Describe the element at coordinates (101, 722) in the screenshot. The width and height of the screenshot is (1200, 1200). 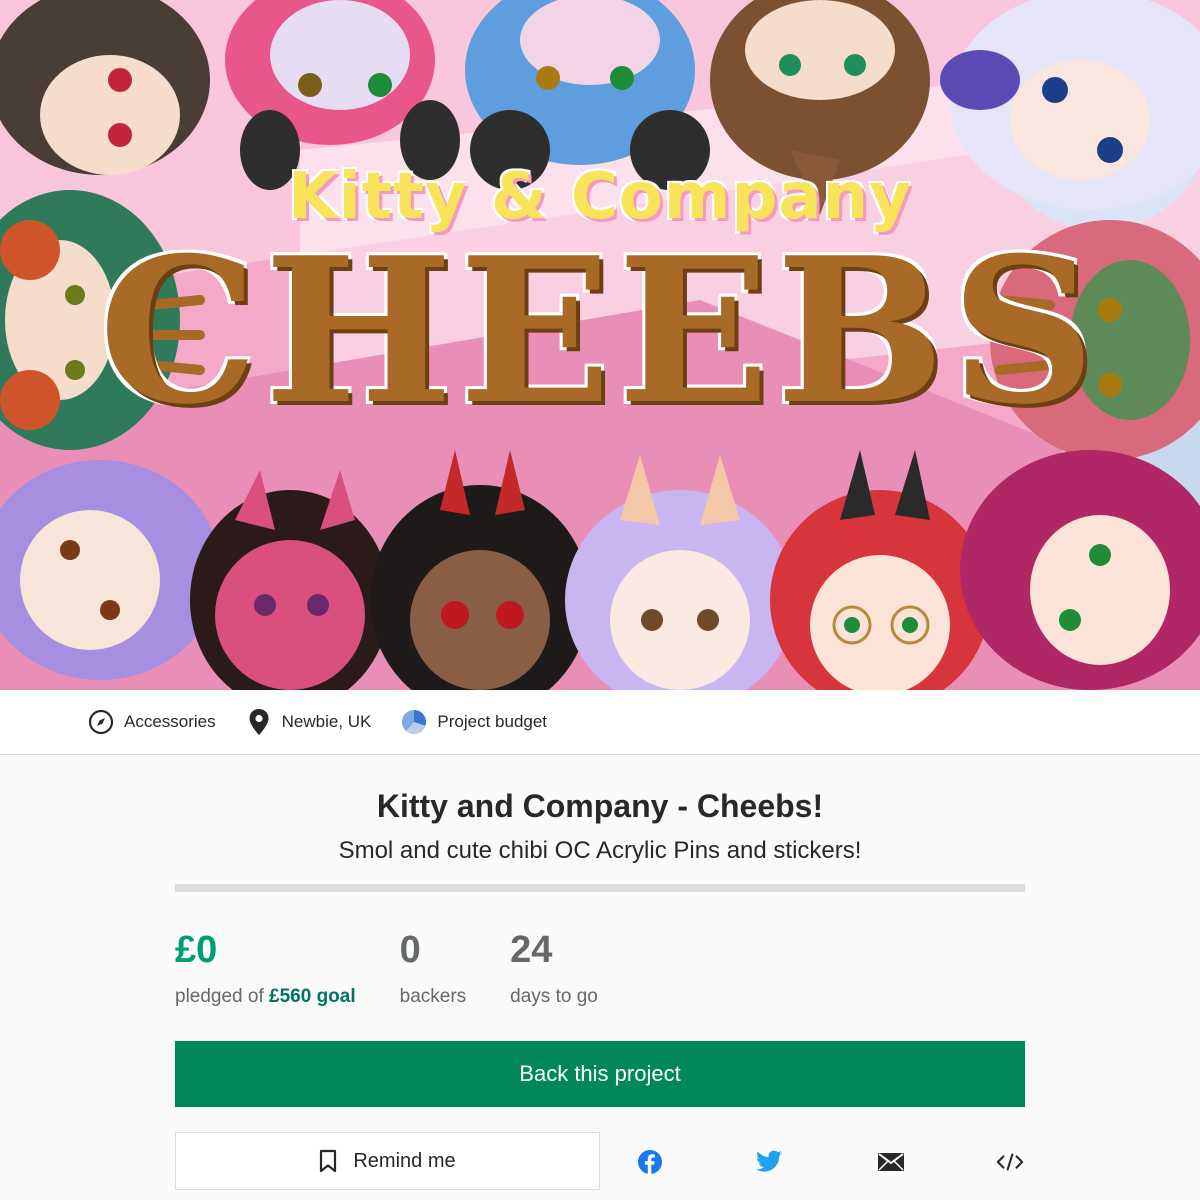
I see `compass-icon` at that location.